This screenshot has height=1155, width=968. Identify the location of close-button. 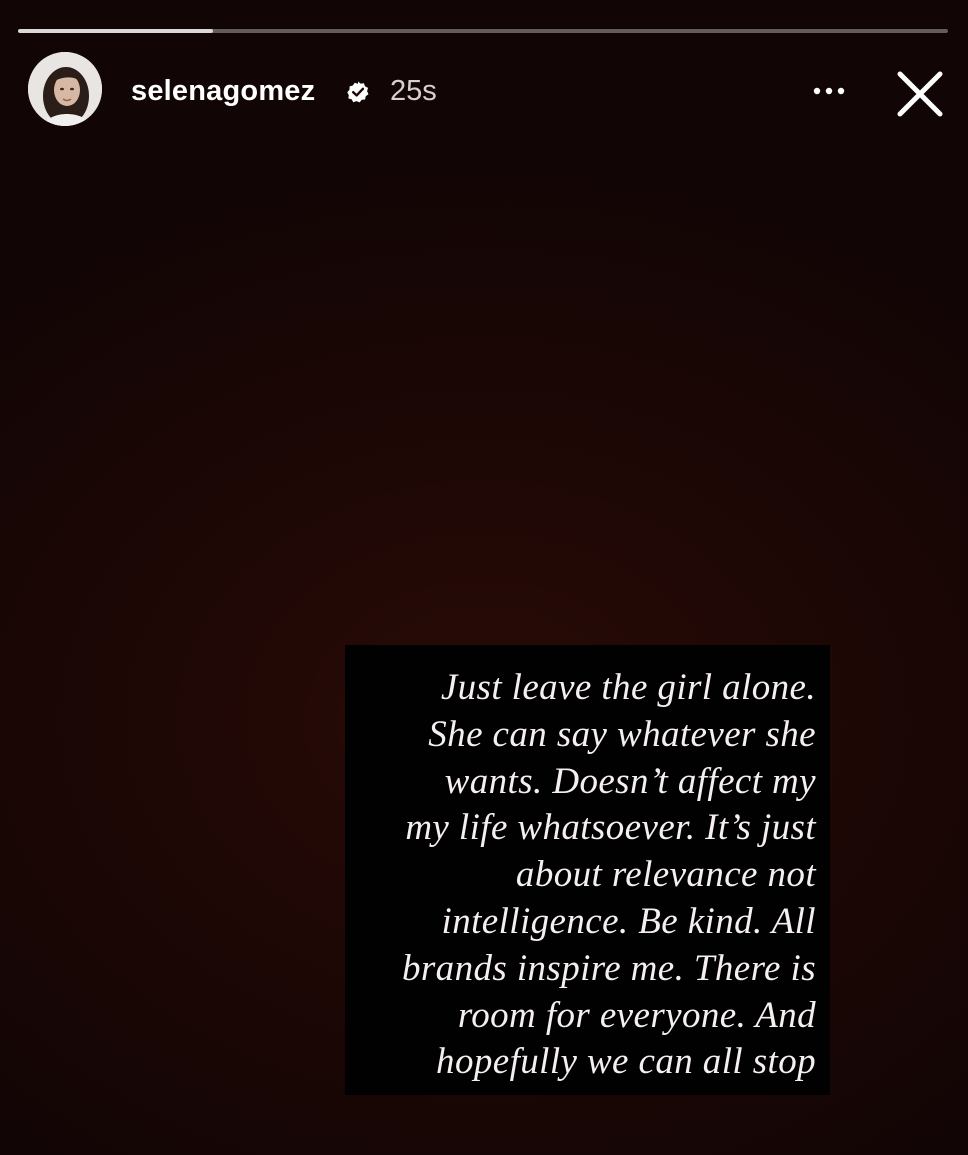
(920, 94).